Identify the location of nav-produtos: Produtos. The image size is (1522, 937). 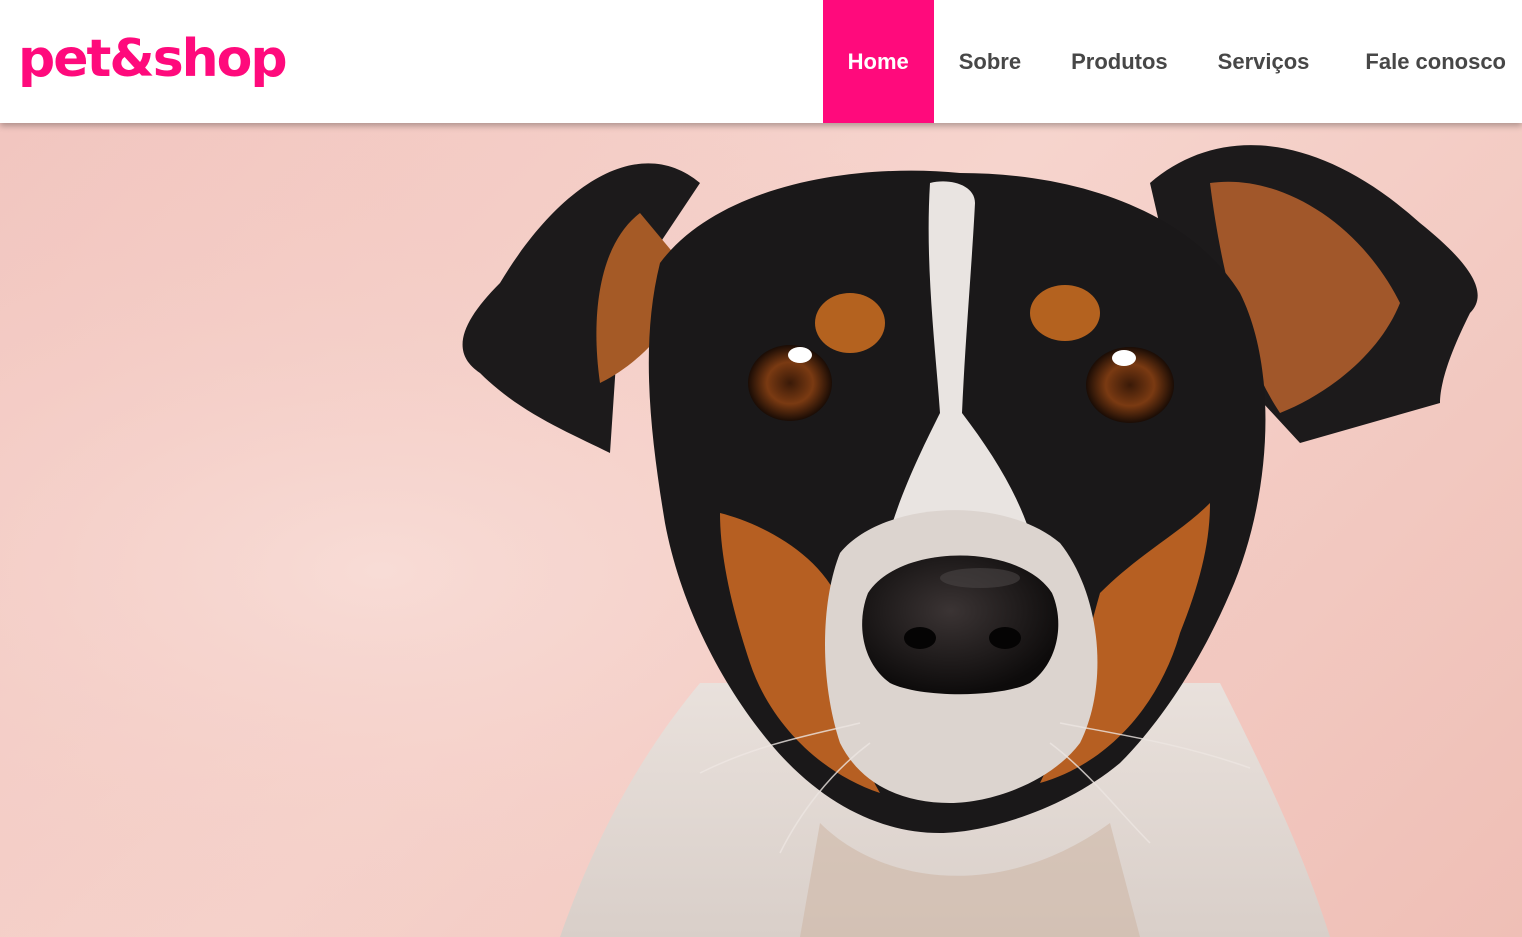
(1119, 61).